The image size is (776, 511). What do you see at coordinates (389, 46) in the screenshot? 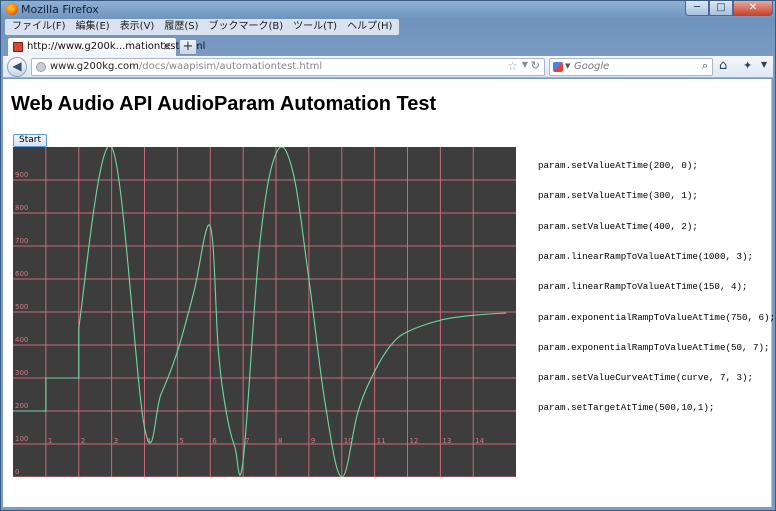
I see `tab-bar: http://www.g200k...mationtest.html × +` at bounding box center [389, 46].